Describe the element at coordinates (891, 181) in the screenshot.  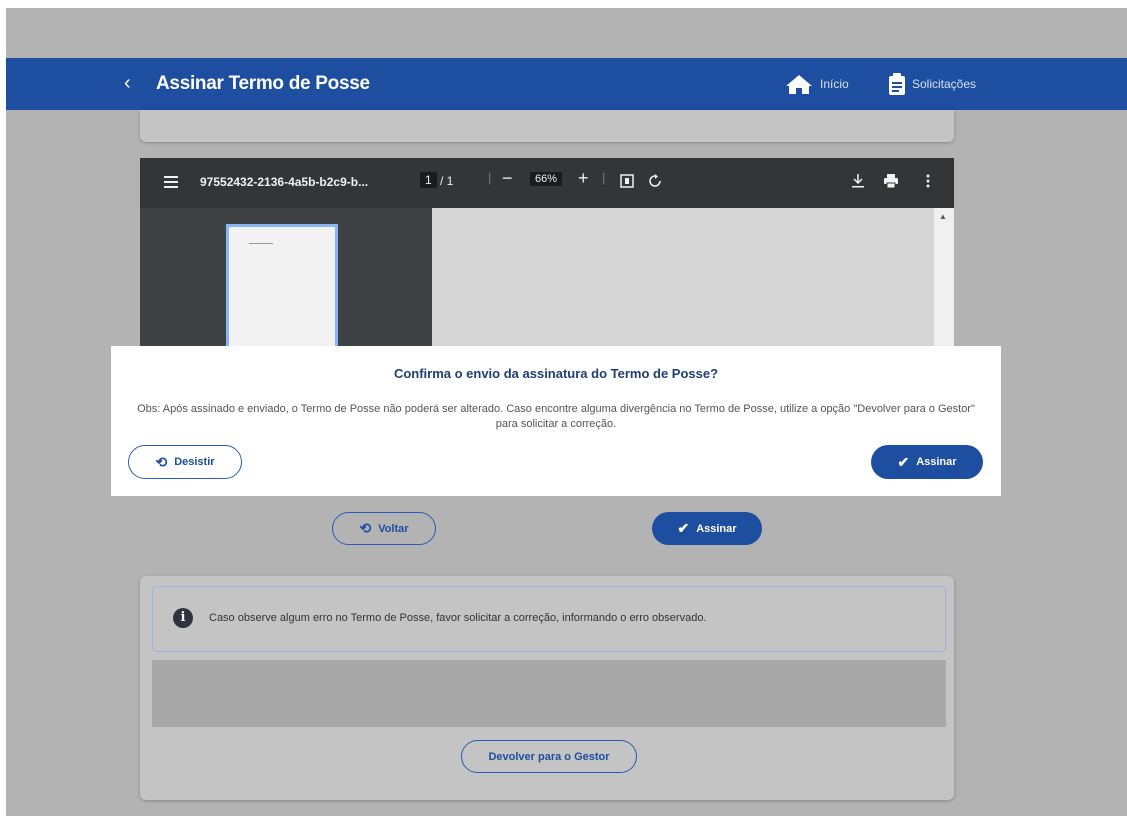
I see `print-icon` at that location.